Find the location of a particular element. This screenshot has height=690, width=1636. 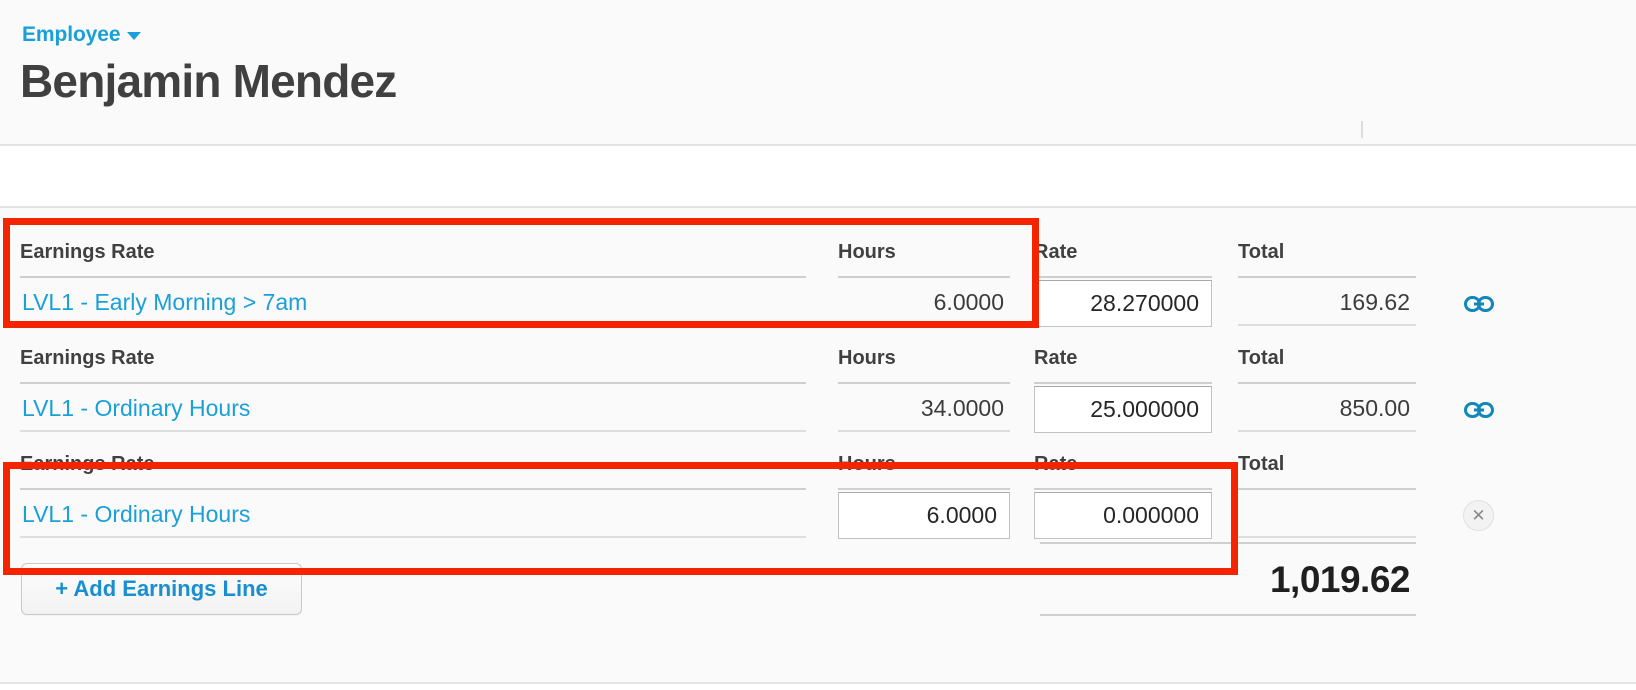

hours-value: 6.0000 is located at coordinates (968, 301).